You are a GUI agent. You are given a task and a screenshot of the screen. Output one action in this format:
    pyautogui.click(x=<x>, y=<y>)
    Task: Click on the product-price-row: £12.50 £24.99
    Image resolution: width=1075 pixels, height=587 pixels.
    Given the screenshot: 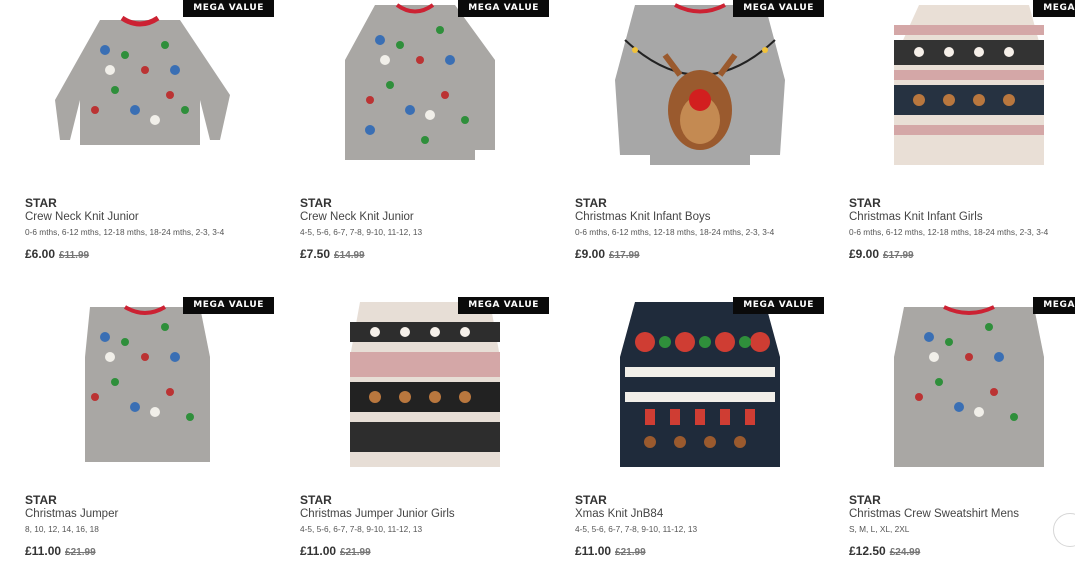 What is the action you would take?
    pyautogui.click(x=884, y=551)
    